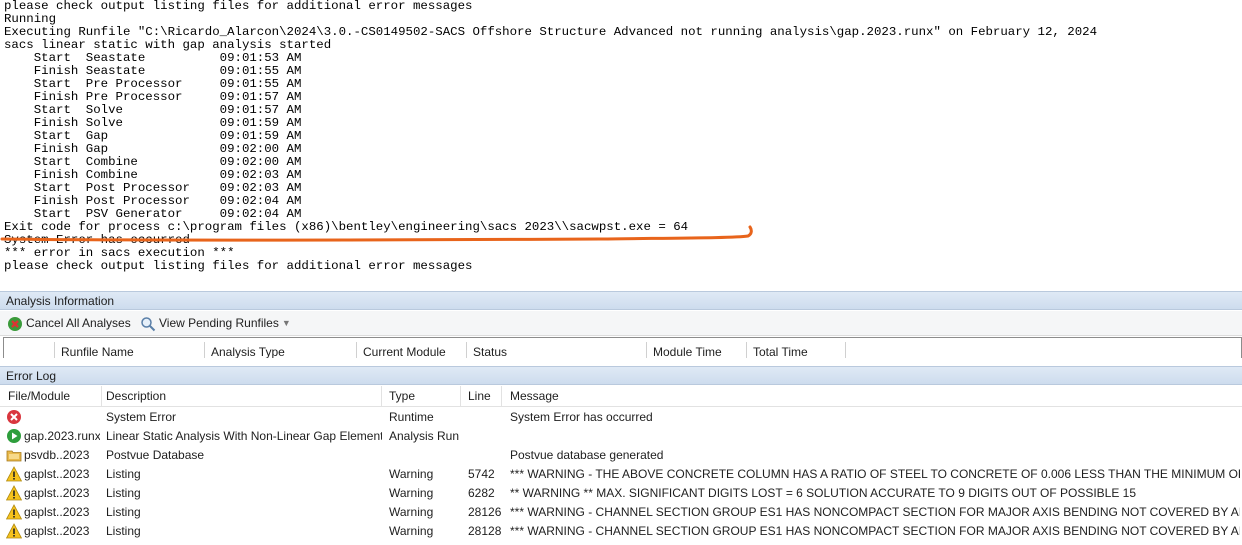 Image resolution: width=1242 pixels, height=545 pixels. What do you see at coordinates (796, 350) in the screenshot?
I see `col-total-time: Total Time` at bounding box center [796, 350].